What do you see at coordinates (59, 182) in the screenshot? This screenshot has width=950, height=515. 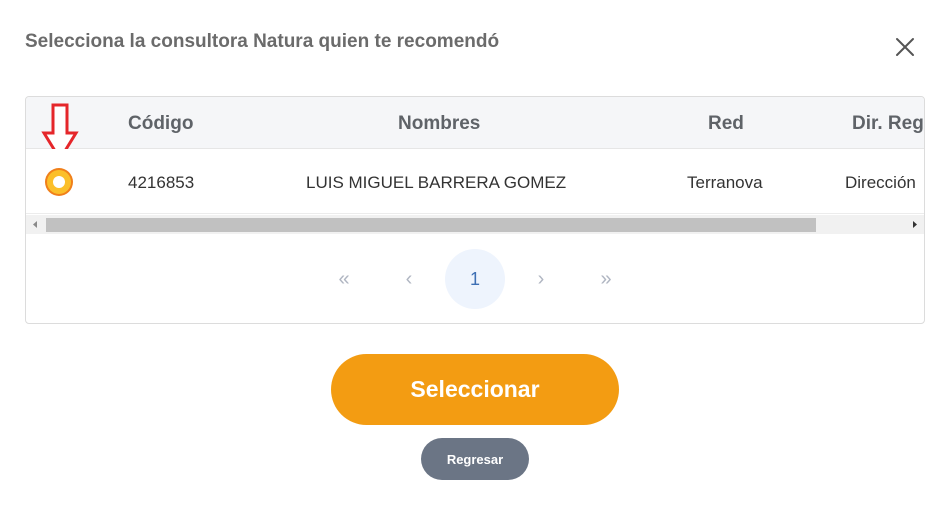 I see `row-select-radio` at bounding box center [59, 182].